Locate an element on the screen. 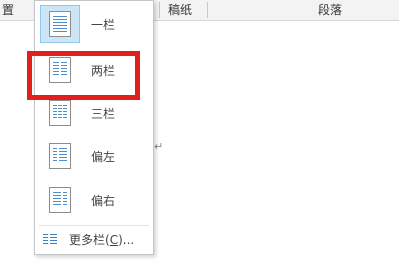 This screenshot has width=399, height=266. right-column-icon is located at coordinates (60, 200).